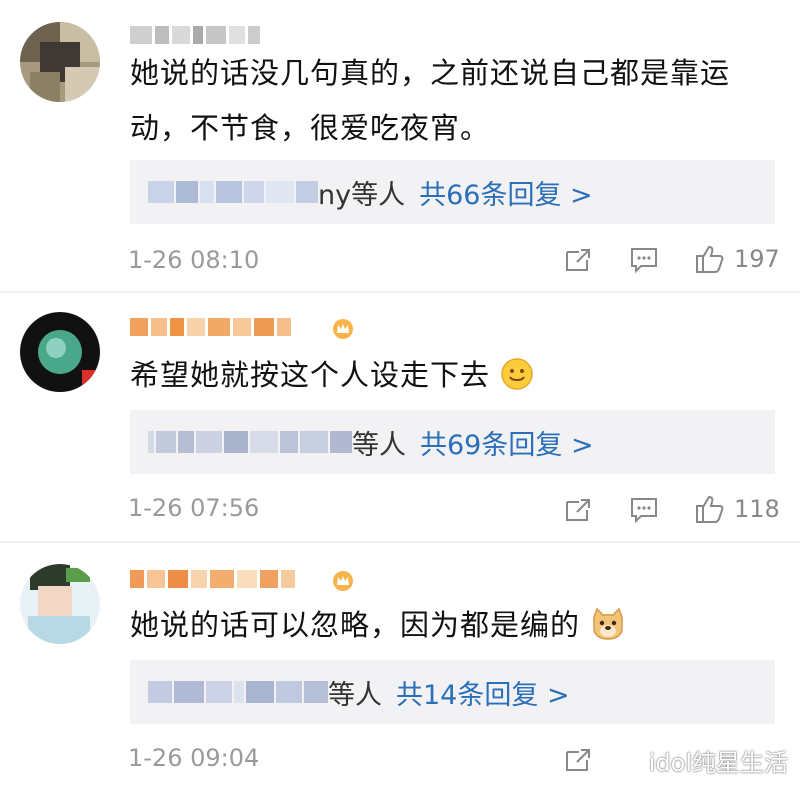  I want to click on reply-preview: 等人 共14条回复 >, so click(452, 692).